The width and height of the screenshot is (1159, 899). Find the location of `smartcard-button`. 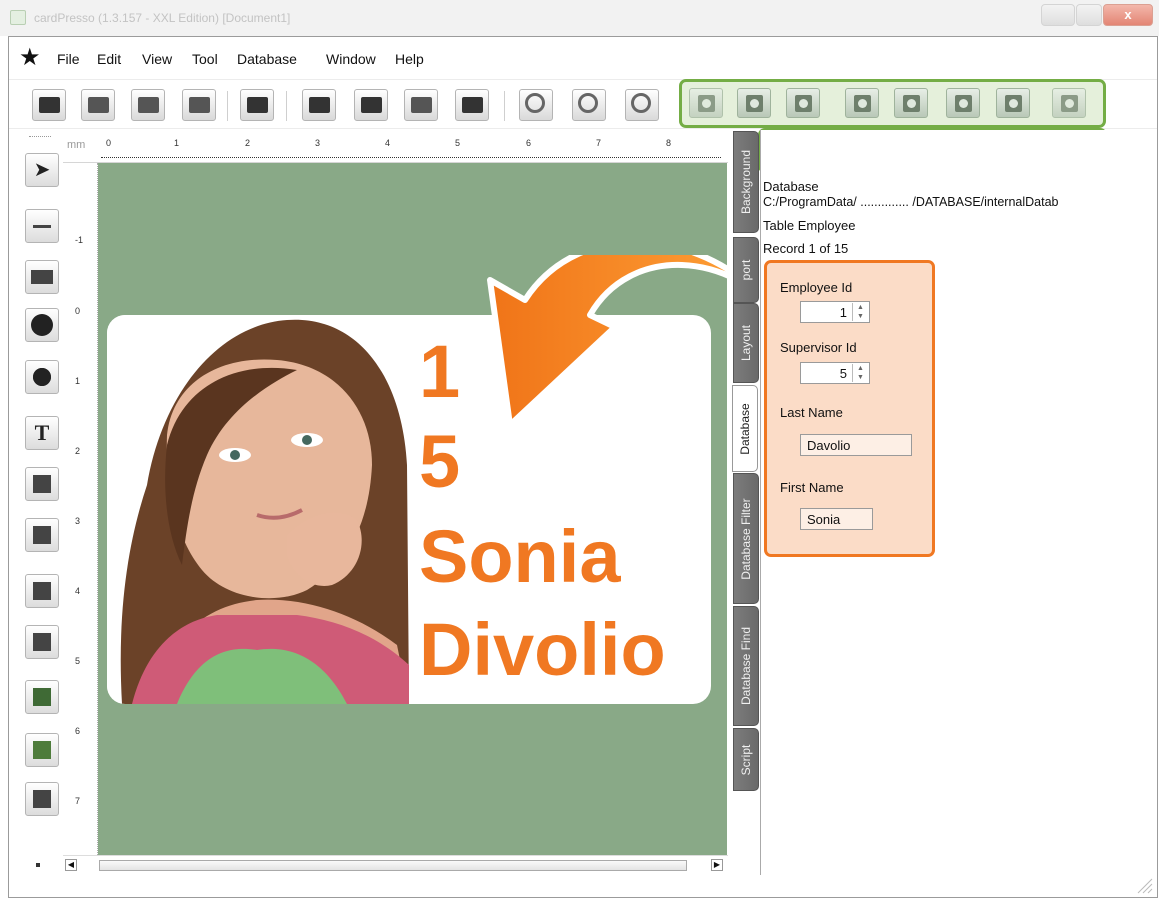

smartcard-button is located at coordinates (472, 105).